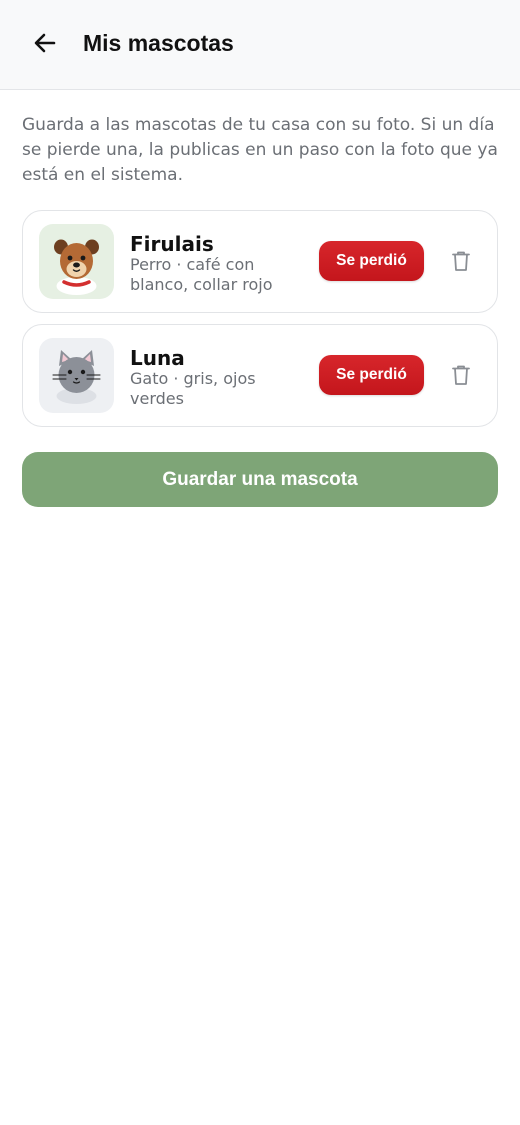 The width and height of the screenshot is (520, 1125). Describe the element at coordinates (76, 267) in the screenshot. I see `dog-icon` at that location.